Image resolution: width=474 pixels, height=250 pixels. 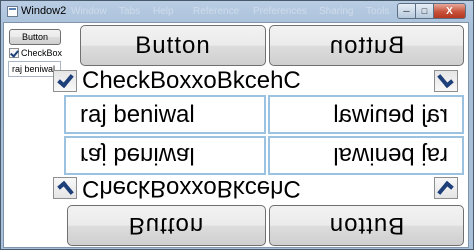 I want to click on ghost-menu-item: Preferences, so click(x=280, y=11).